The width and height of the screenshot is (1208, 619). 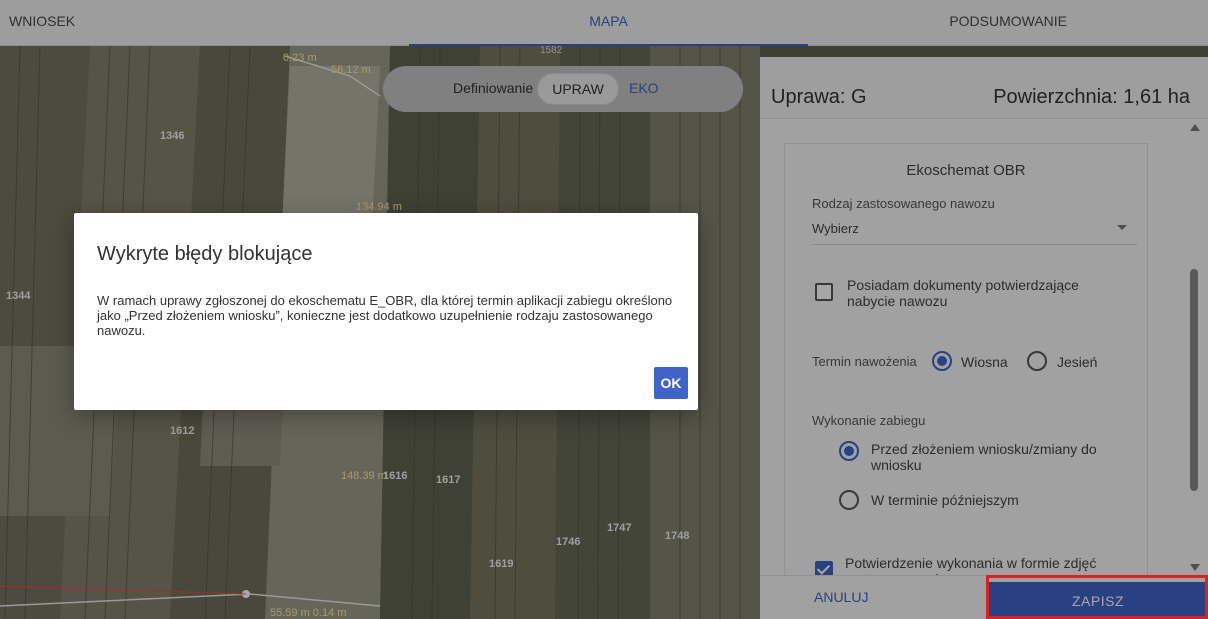 I want to click on parcel-label: 1617, so click(x=448, y=480).